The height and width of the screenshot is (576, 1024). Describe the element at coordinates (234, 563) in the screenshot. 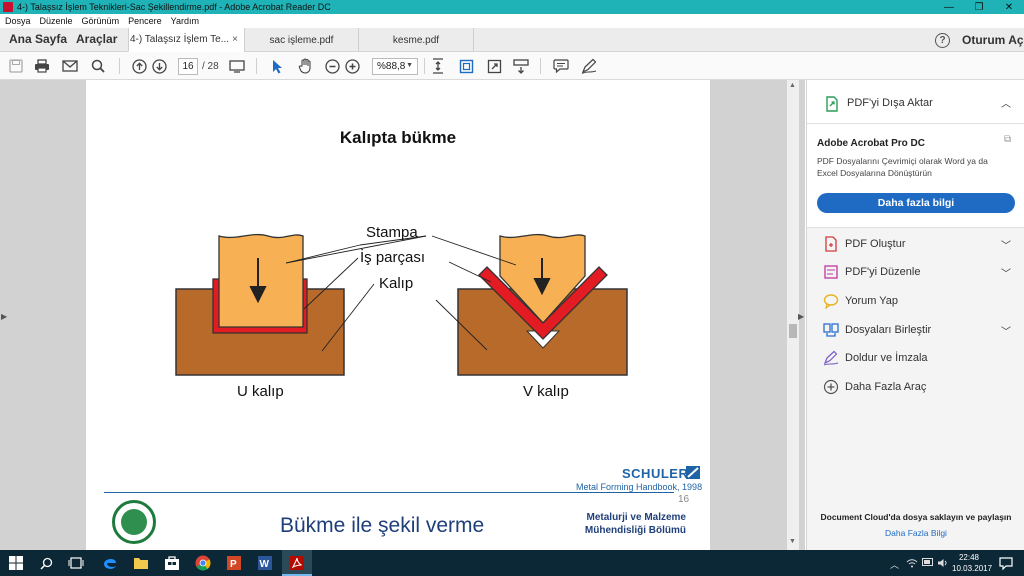

I see `powerpoint-icon: P` at that location.